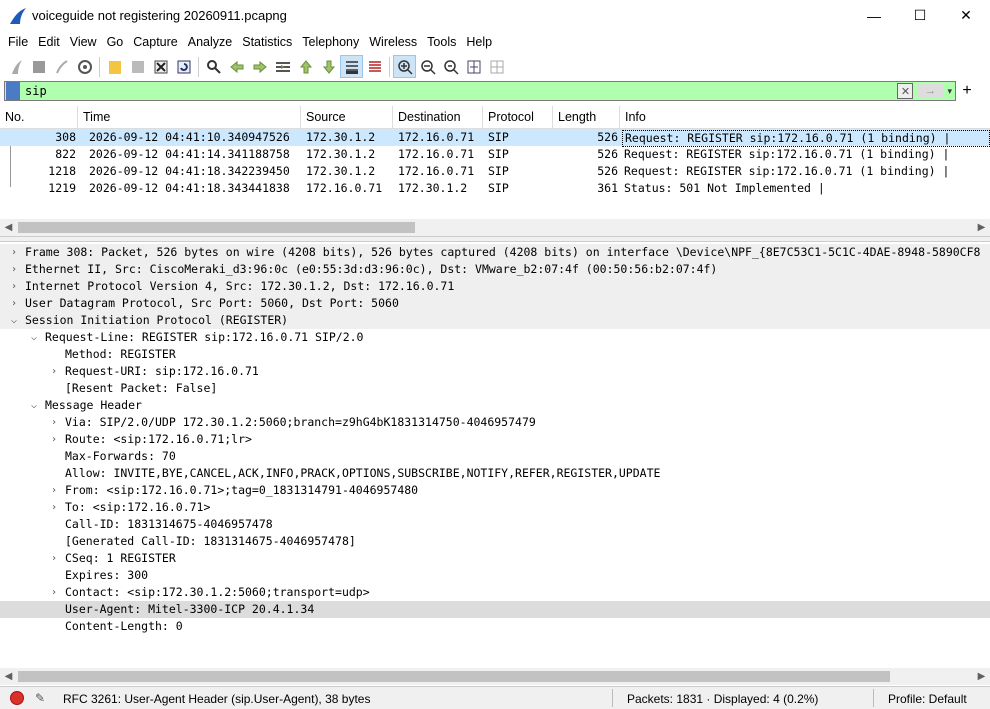 The width and height of the screenshot is (990, 709). What do you see at coordinates (347, 117) in the screenshot?
I see `column-source: Source` at bounding box center [347, 117].